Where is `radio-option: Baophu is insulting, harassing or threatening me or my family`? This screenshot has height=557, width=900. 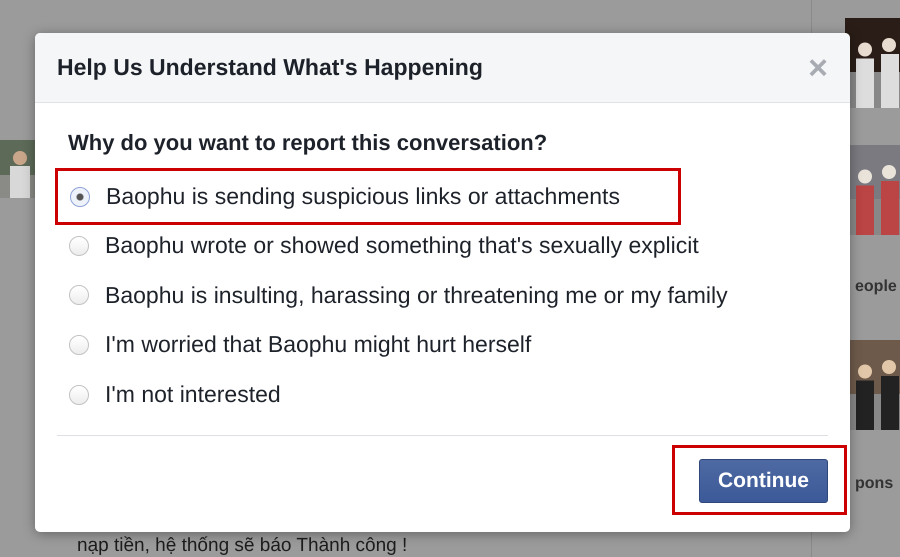
radio-option: Baophu is insulting, harassing or threatening me or my family is located at coordinates (442, 295).